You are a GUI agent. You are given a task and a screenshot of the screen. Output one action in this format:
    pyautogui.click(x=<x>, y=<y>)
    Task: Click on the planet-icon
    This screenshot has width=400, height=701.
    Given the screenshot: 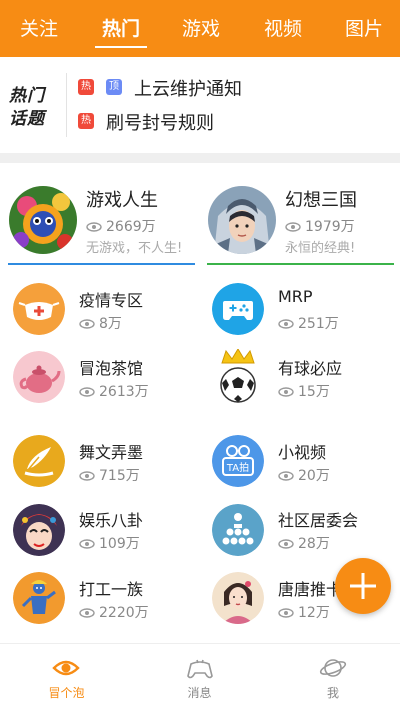 What is the action you would take?
    pyautogui.click(x=333, y=668)
    